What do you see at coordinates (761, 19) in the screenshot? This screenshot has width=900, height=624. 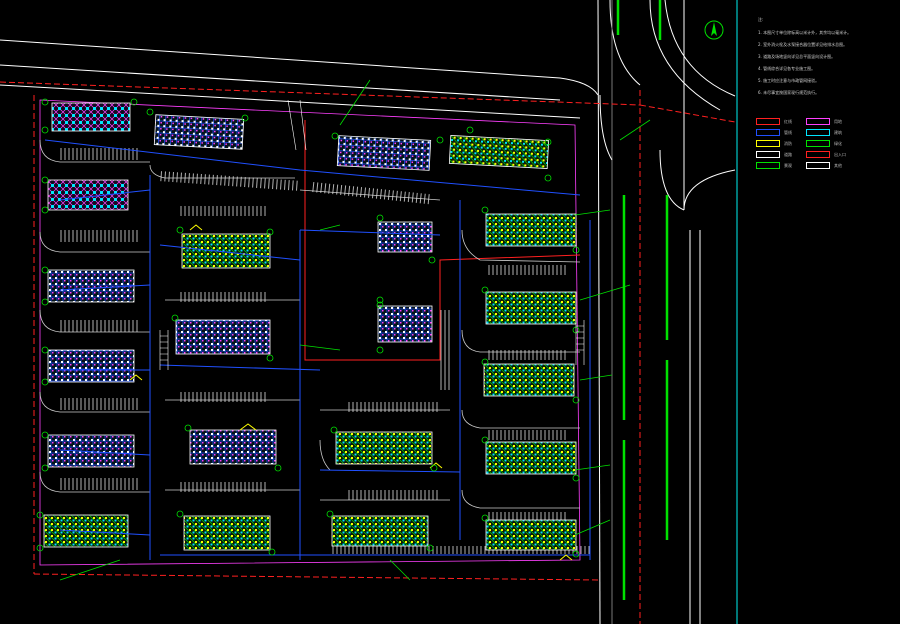 I see `notes-heading: 注:` at bounding box center [761, 19].